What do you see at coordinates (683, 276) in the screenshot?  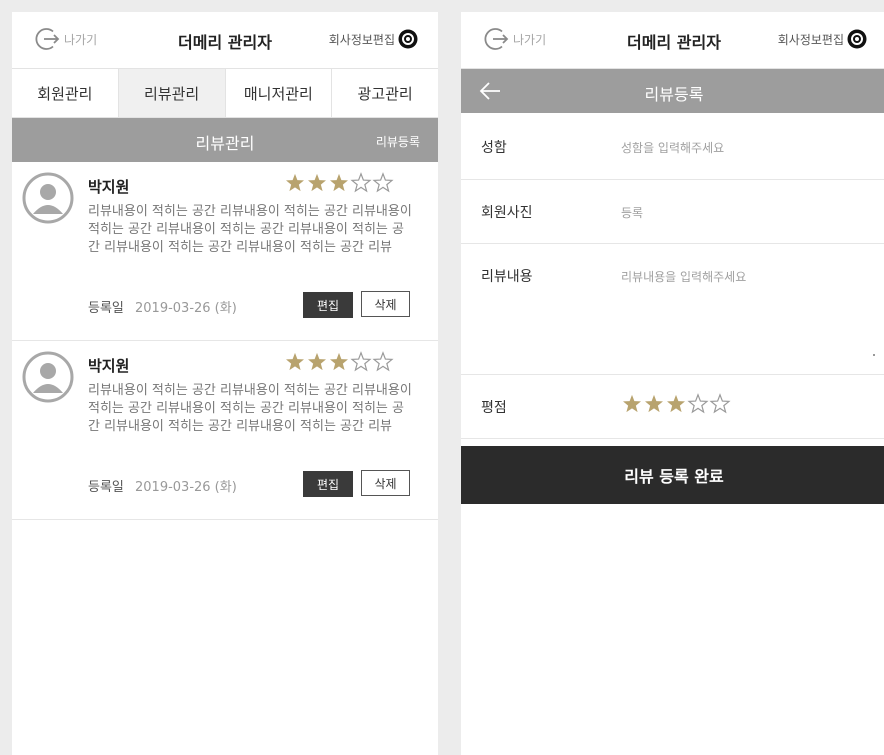 I see `content-textarea: 리뷰내용을 입력해주세요` at bounding box center [683, 276].